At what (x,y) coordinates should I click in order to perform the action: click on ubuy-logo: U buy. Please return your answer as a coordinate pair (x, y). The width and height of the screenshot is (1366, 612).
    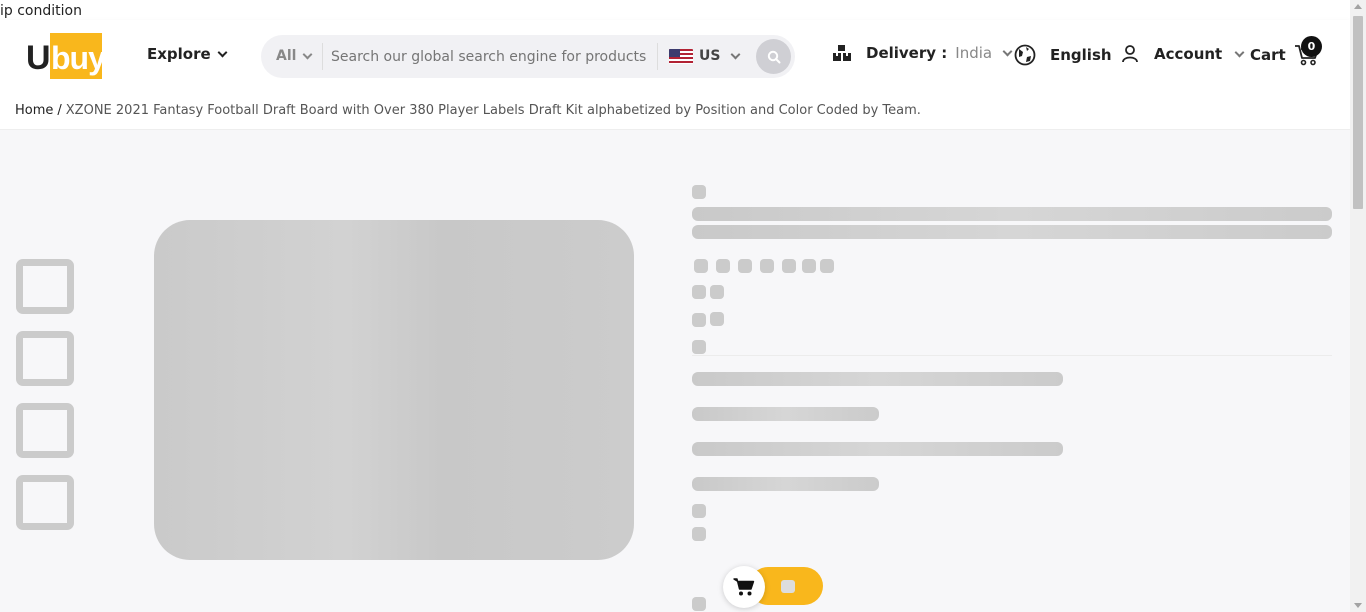
    Looking at the image, I should click on (66, 56).